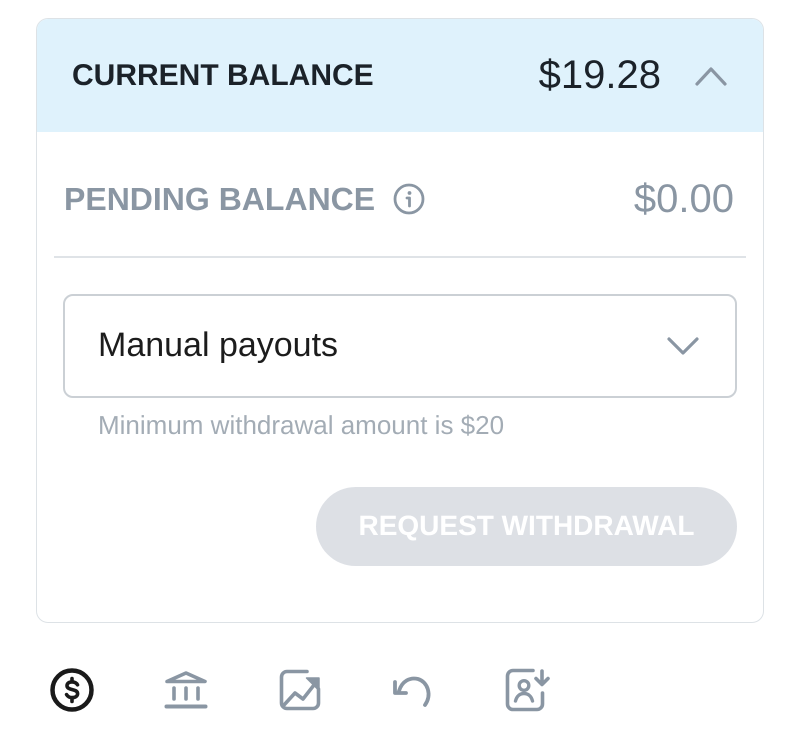  Describe the element at coordinates (683, 345) in the screenshot. I see `chevron-down-icon` at that location.